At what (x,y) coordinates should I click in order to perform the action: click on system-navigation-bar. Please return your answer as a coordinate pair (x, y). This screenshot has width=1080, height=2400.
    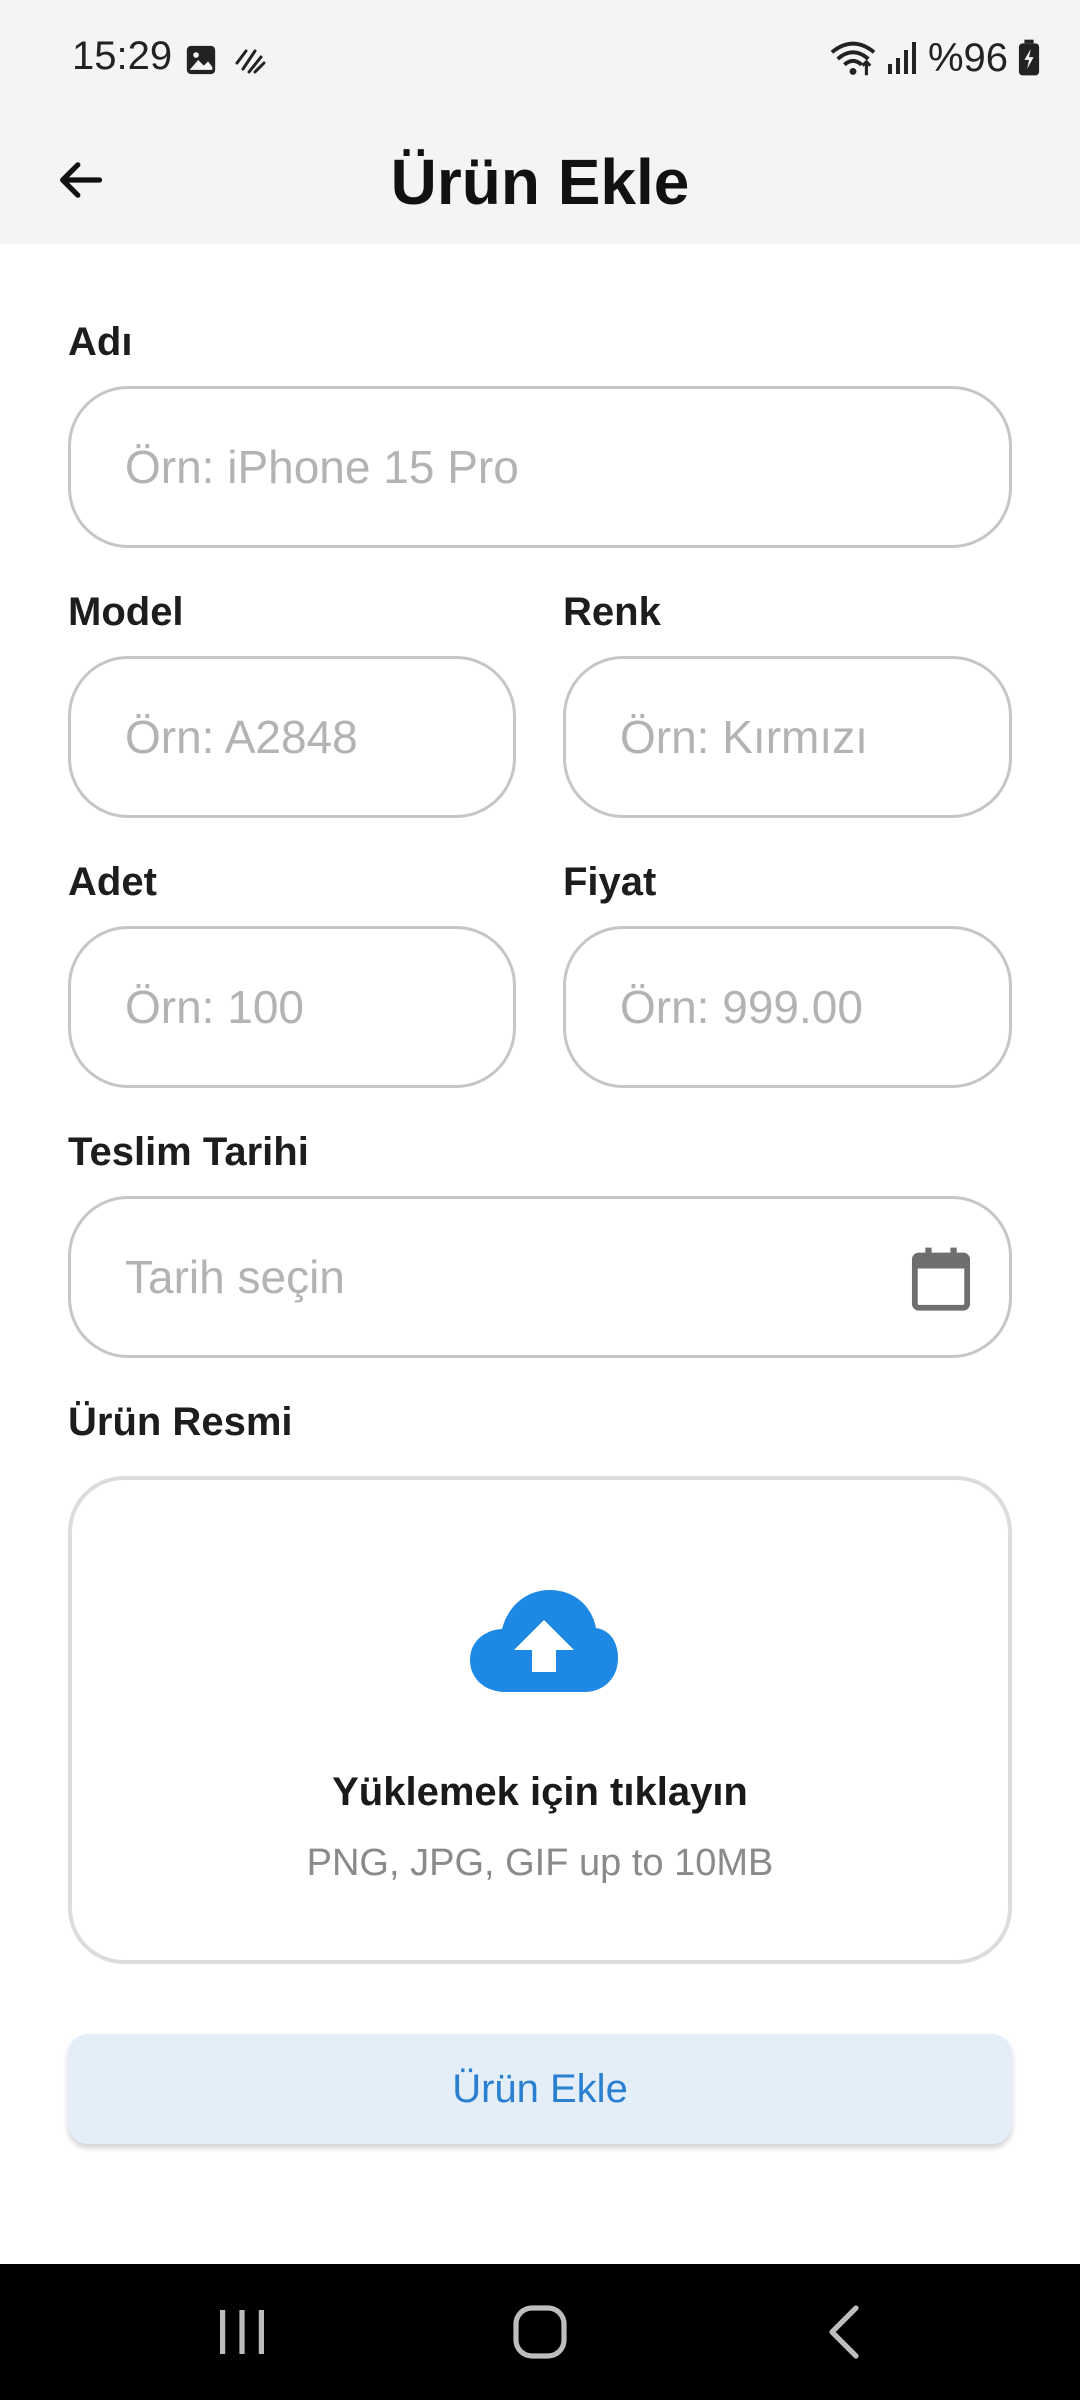
    Looking at the image, I should click on (540, 2332).